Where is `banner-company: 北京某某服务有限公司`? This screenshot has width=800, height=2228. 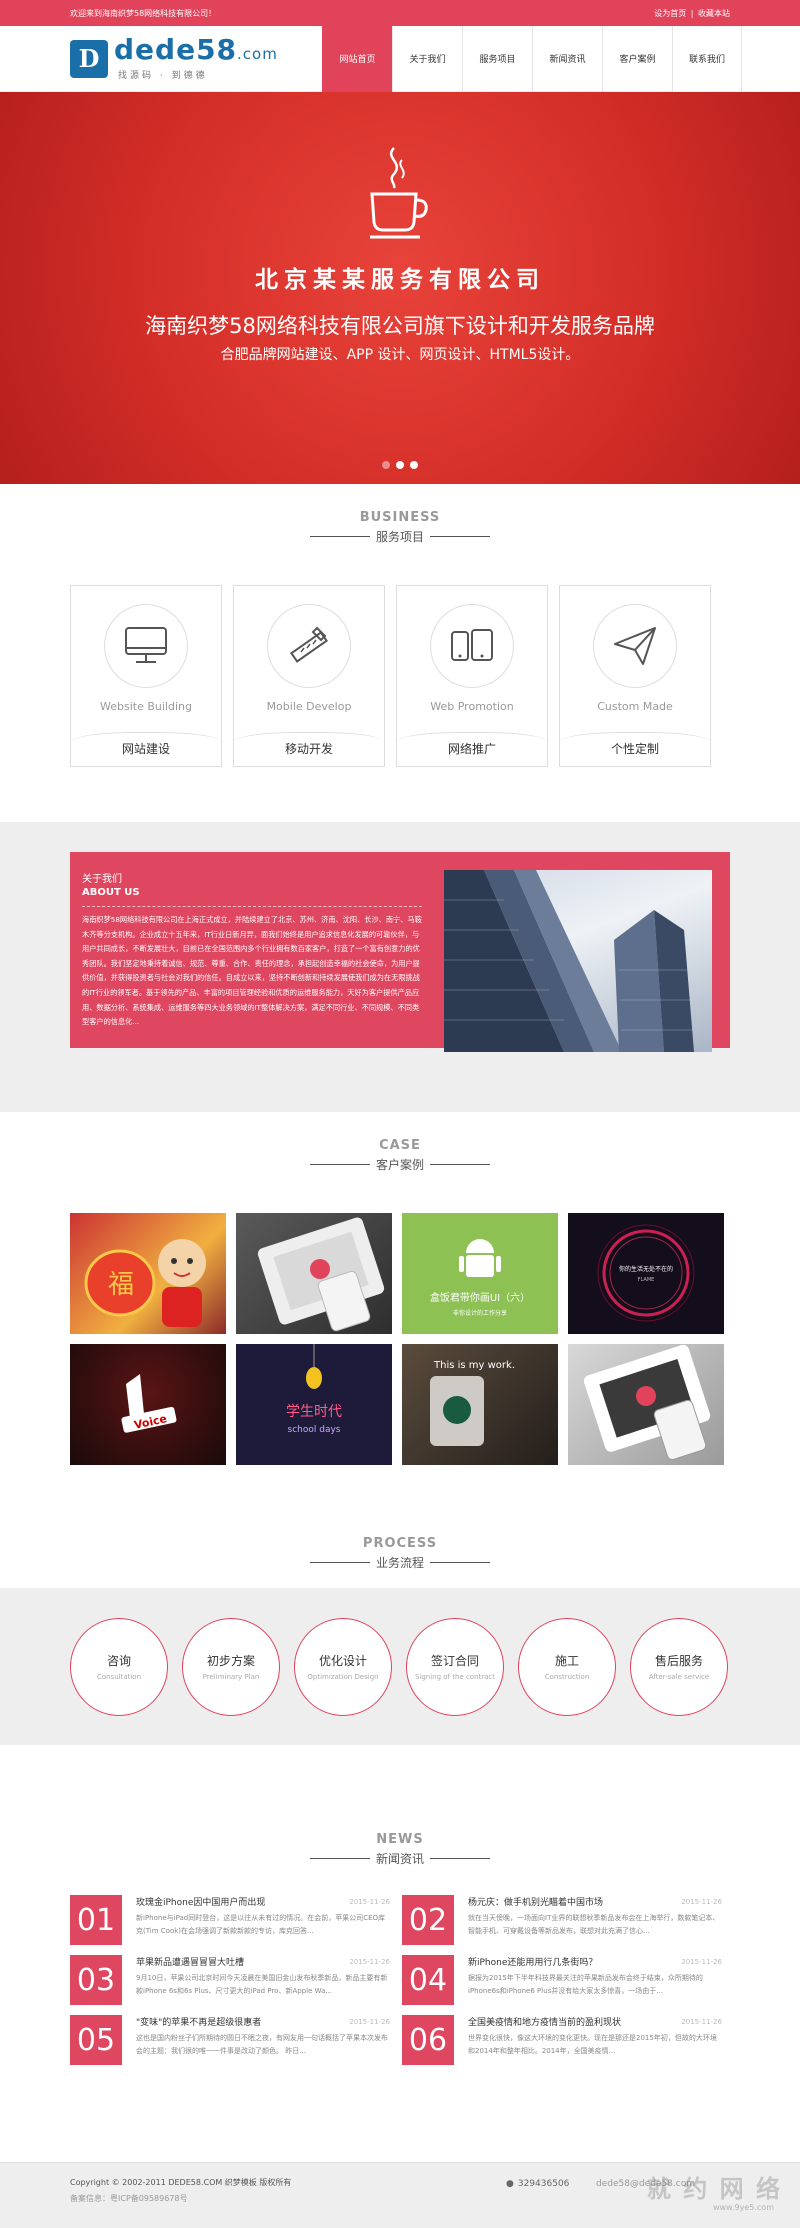
banner-company: 北京某某服务有限公司 is located at coordinates (400, 279).